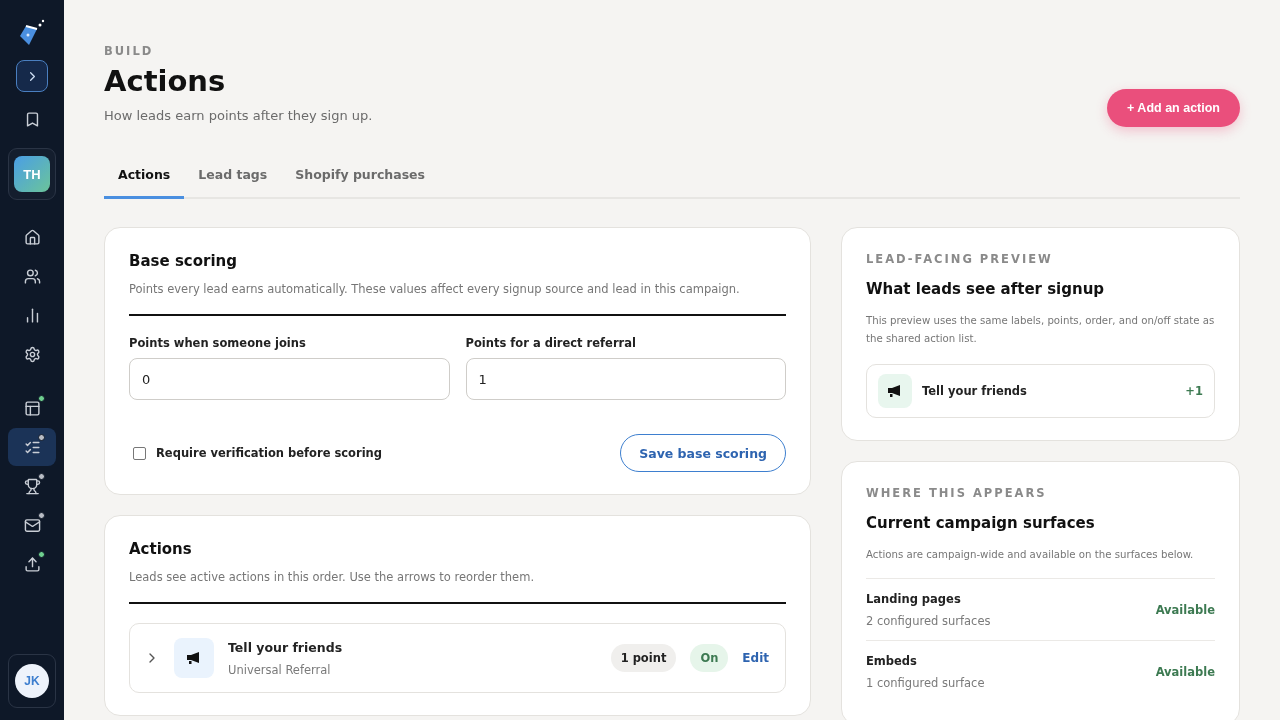 Image resolution: width=1280 pixels, height=720 pixels. Describe the element at coordinates (280, 669) in the screenshot. I see `action-type: Universal Referral` at that location.